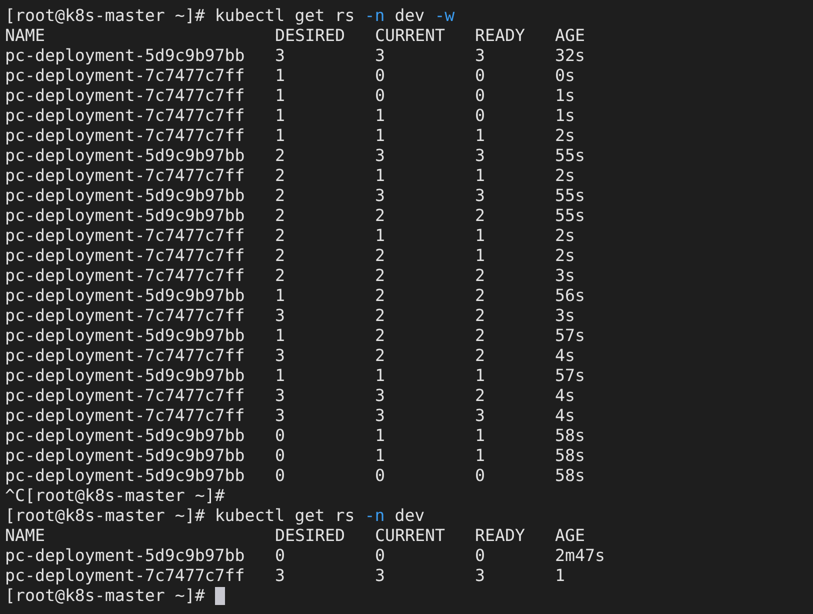 This screenshot has width=813, height=614. Describe the element at coordinates (580, 556) in the screenshot. I see `output-cell-text: 2m47s` at that location.